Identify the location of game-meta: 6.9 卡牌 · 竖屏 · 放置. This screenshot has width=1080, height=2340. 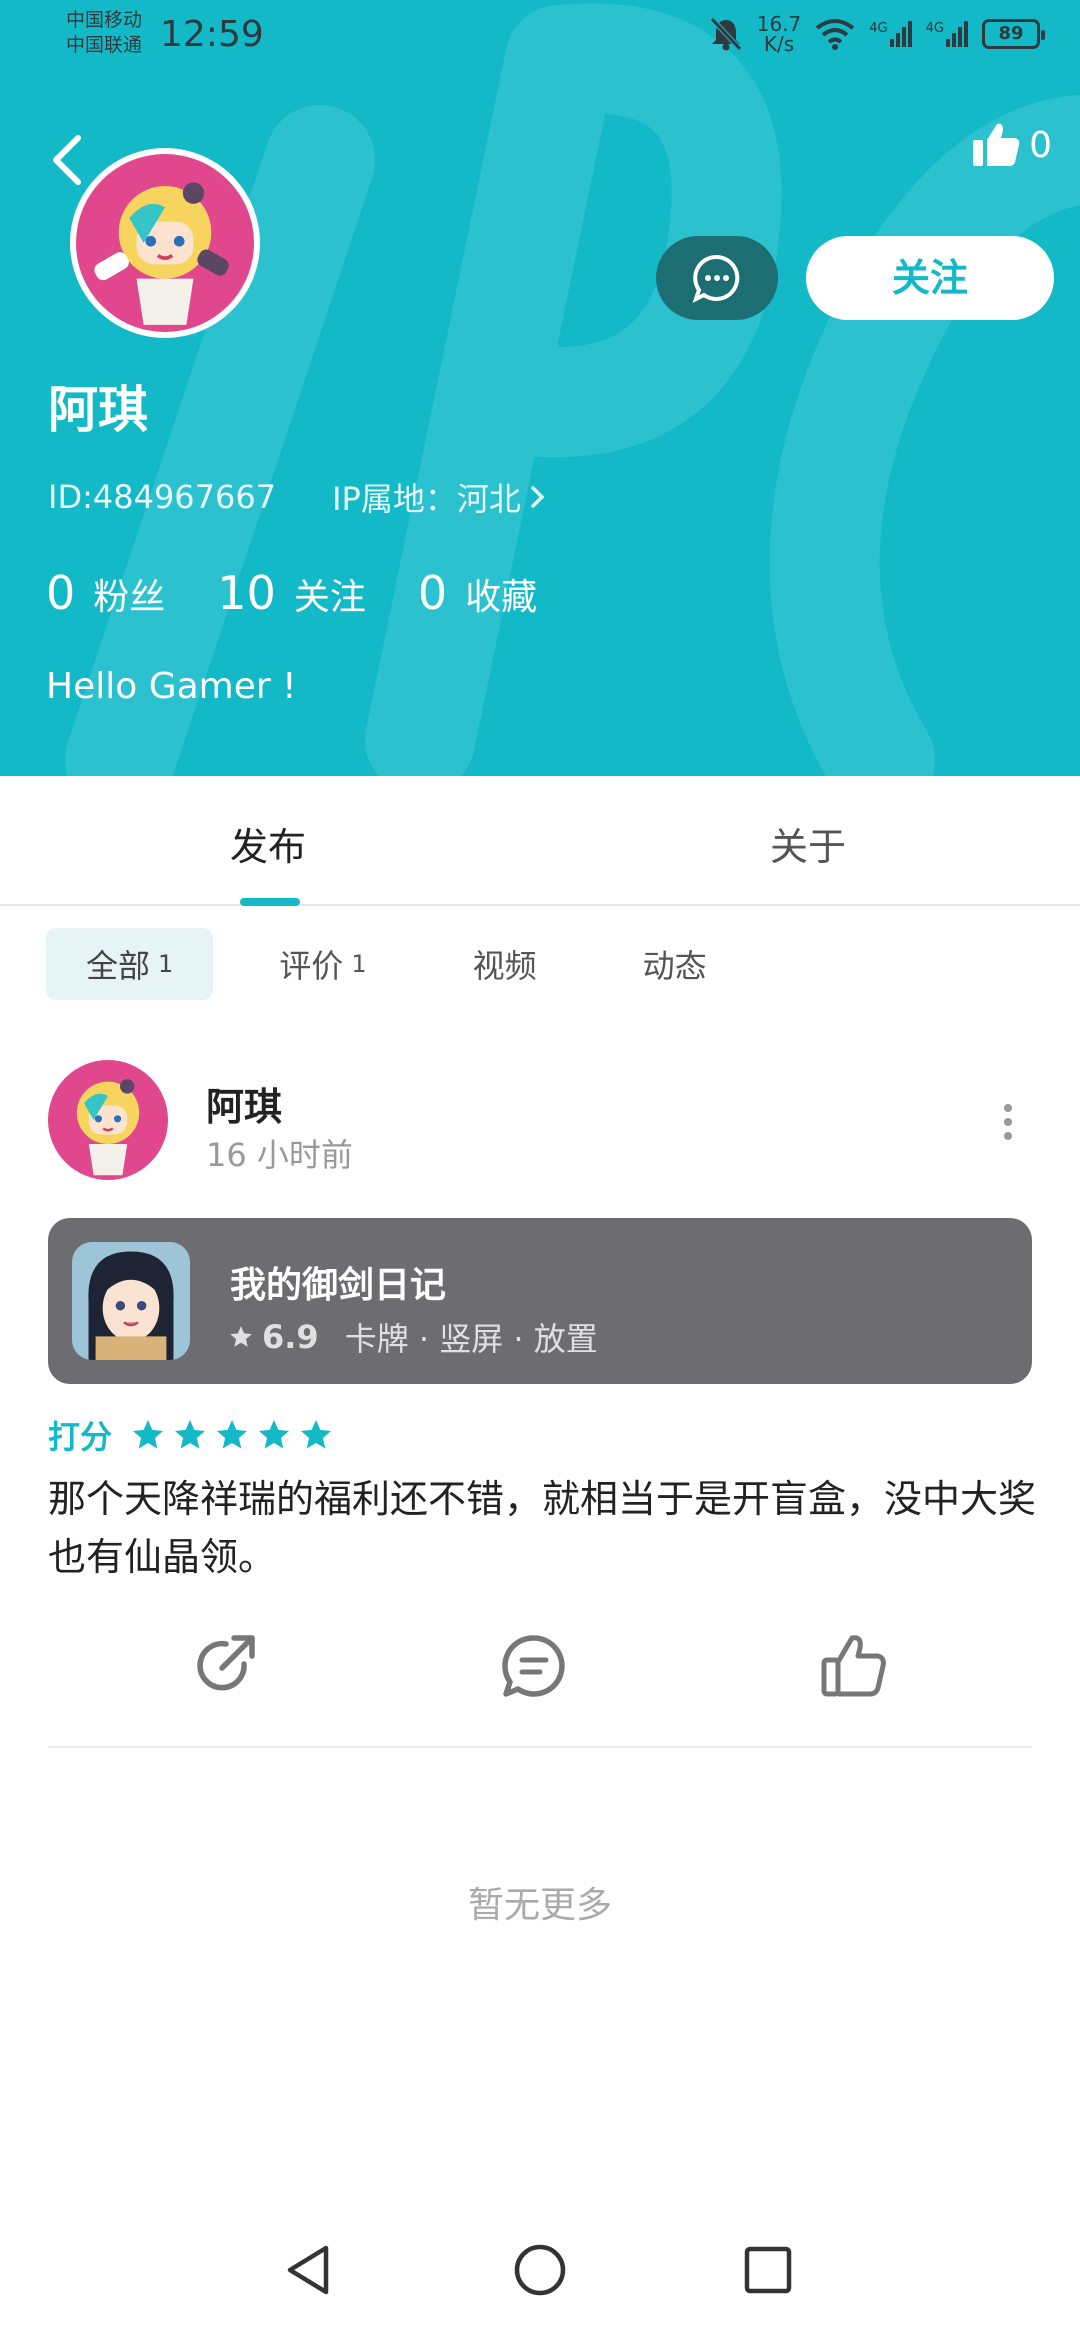
(413, 1337).